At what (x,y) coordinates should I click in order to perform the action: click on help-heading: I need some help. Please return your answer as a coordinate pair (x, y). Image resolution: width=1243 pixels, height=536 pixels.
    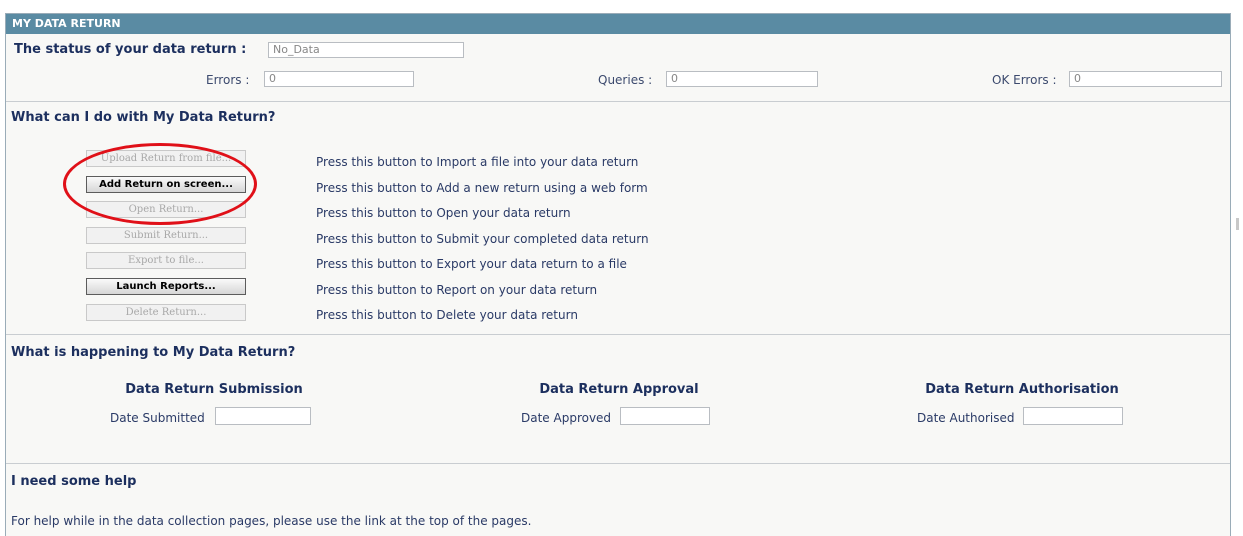
    Looking at the image, I should click on (74, 481).